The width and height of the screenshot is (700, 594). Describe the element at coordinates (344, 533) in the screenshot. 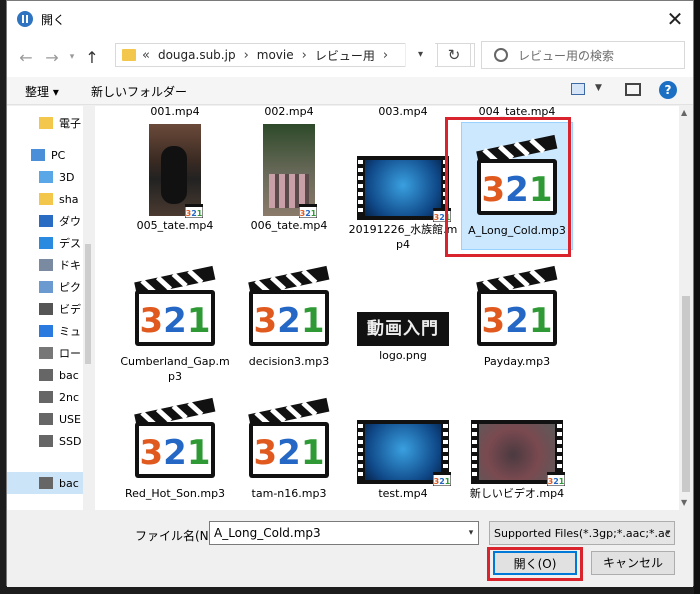

I see `filename-input: A_Long_Cold.mp3` at that location.